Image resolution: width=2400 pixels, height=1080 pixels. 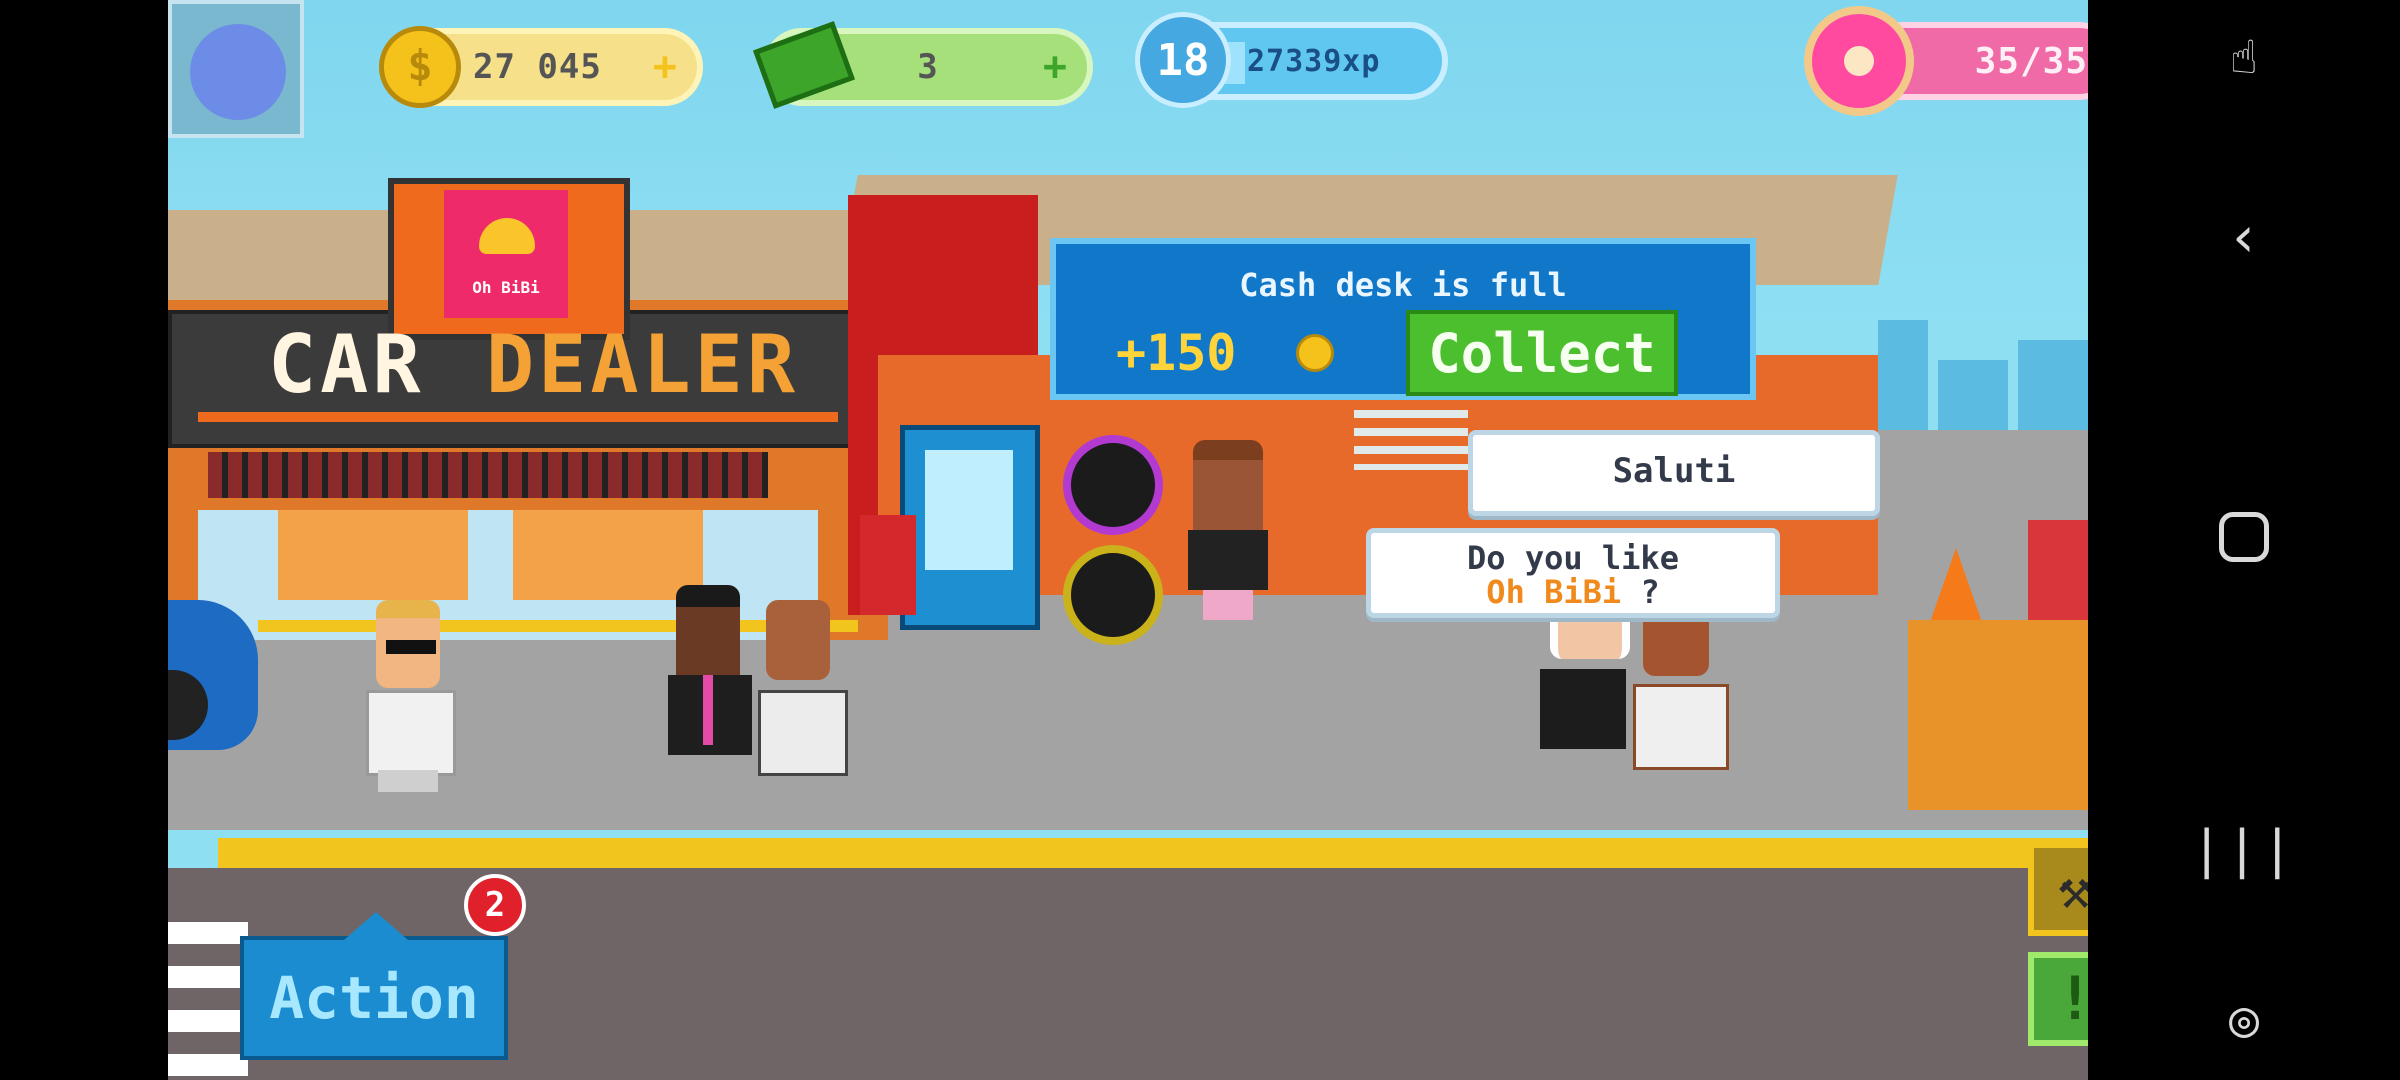 I want to click on level-value: 18, so click(x=1183, y=60).